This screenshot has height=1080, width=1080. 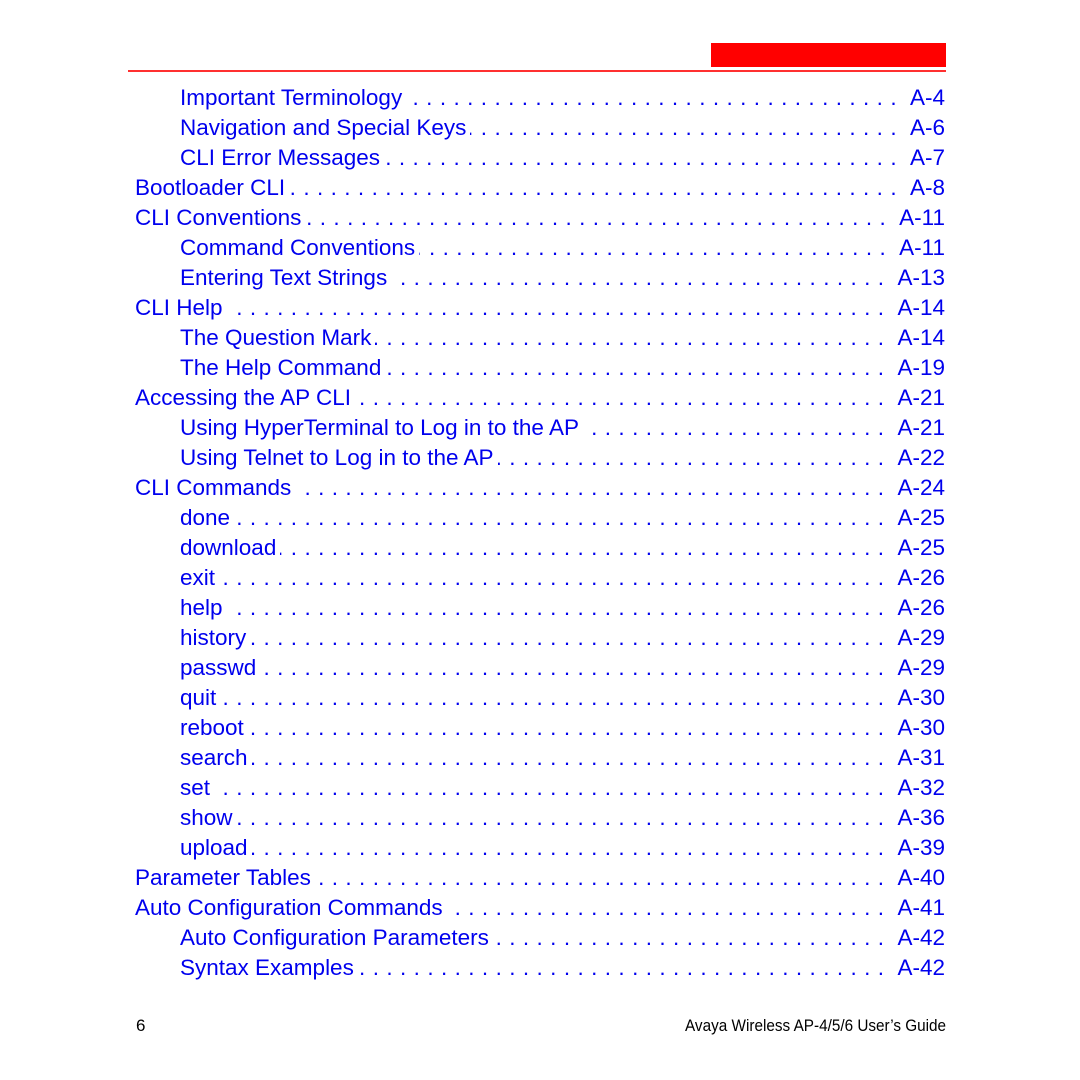 I want to click on toc-entry-page: A-31, so click(x=918, y=758).